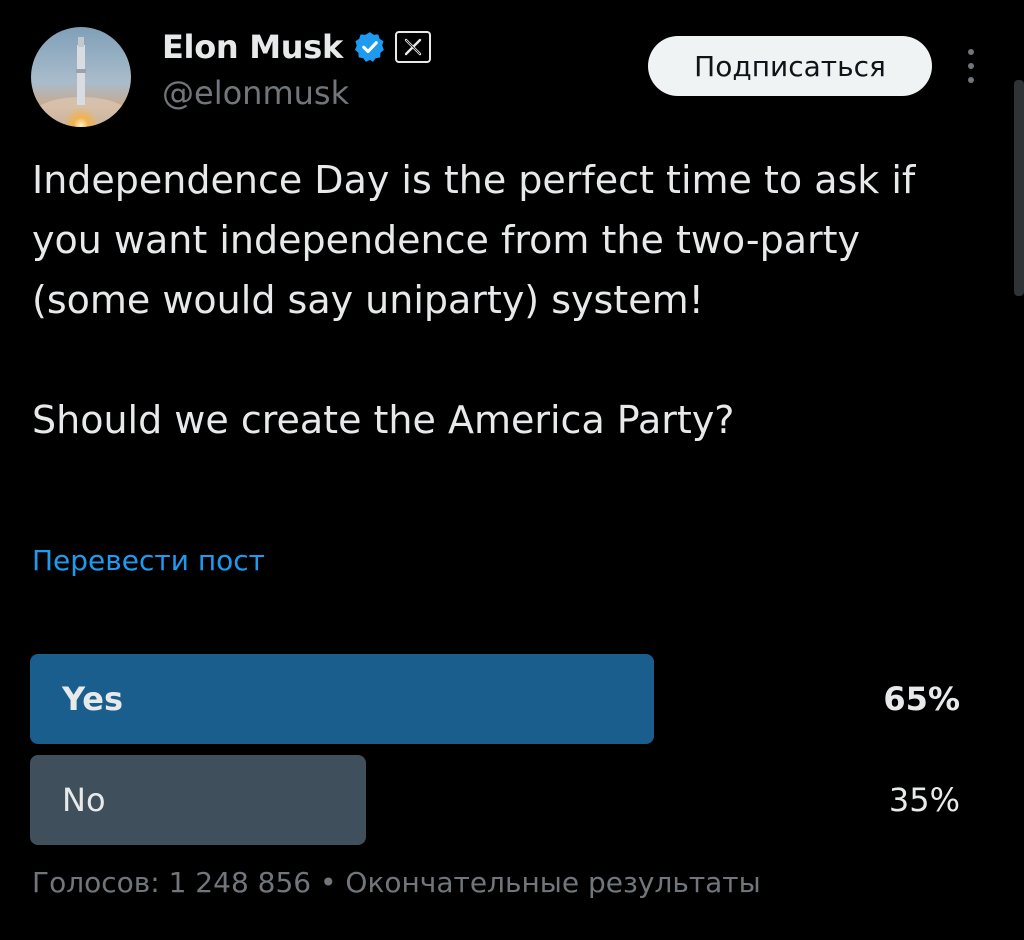  I want to click on poll-option-label: Yes, so click(92, 699).